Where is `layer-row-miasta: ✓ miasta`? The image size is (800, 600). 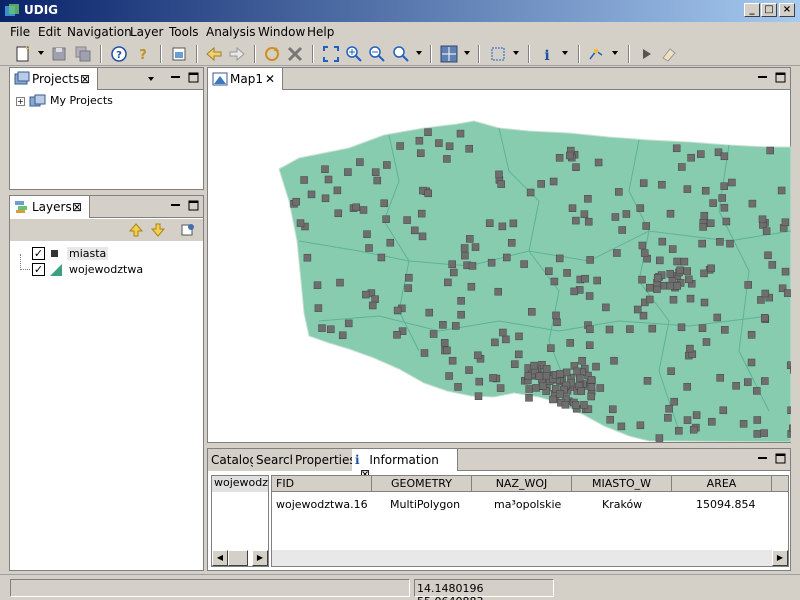 layer-row-miasta: ✓ miasta is located at coordinates (68, 254).